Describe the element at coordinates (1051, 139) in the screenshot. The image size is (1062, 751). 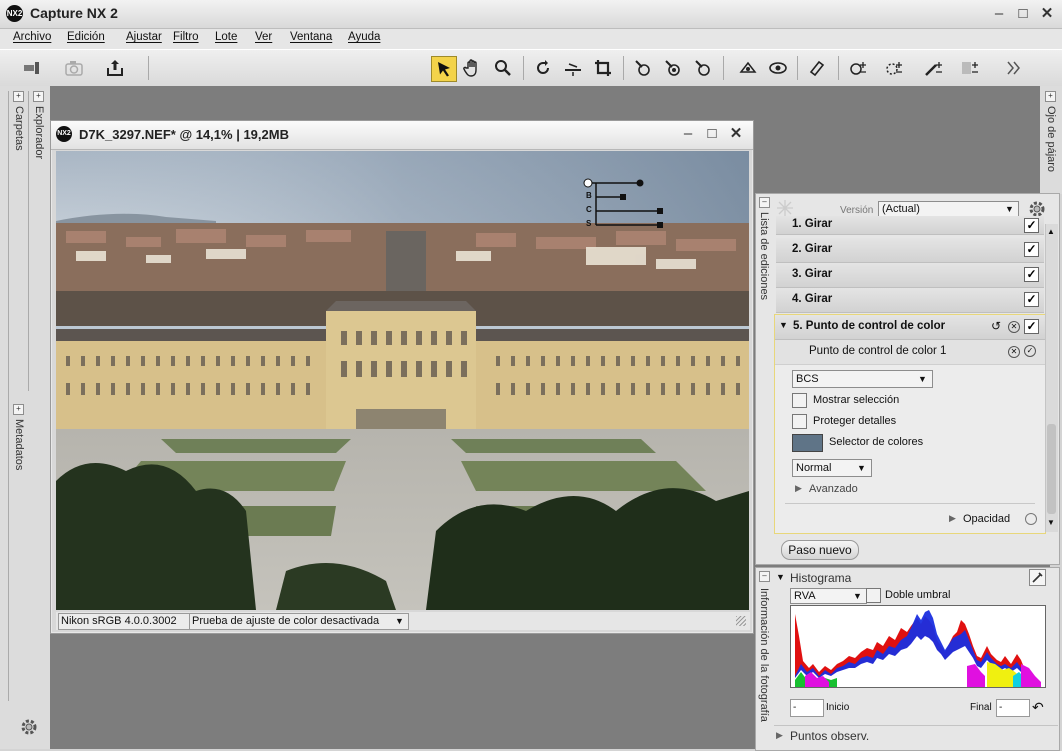
I see `tab-ojo-de-pajaro: Ojo de pájaro` at that location.